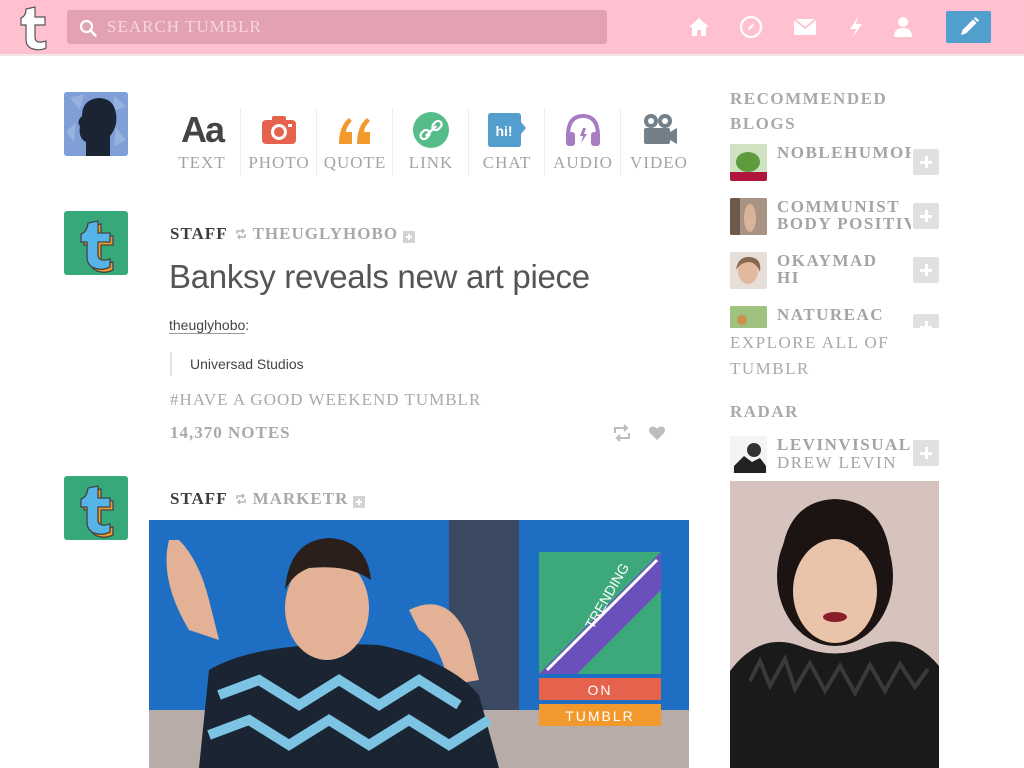 The height and width of the screenshot is (768, 1024). I want to click on activity-lightning-icon, so click(856, 27).